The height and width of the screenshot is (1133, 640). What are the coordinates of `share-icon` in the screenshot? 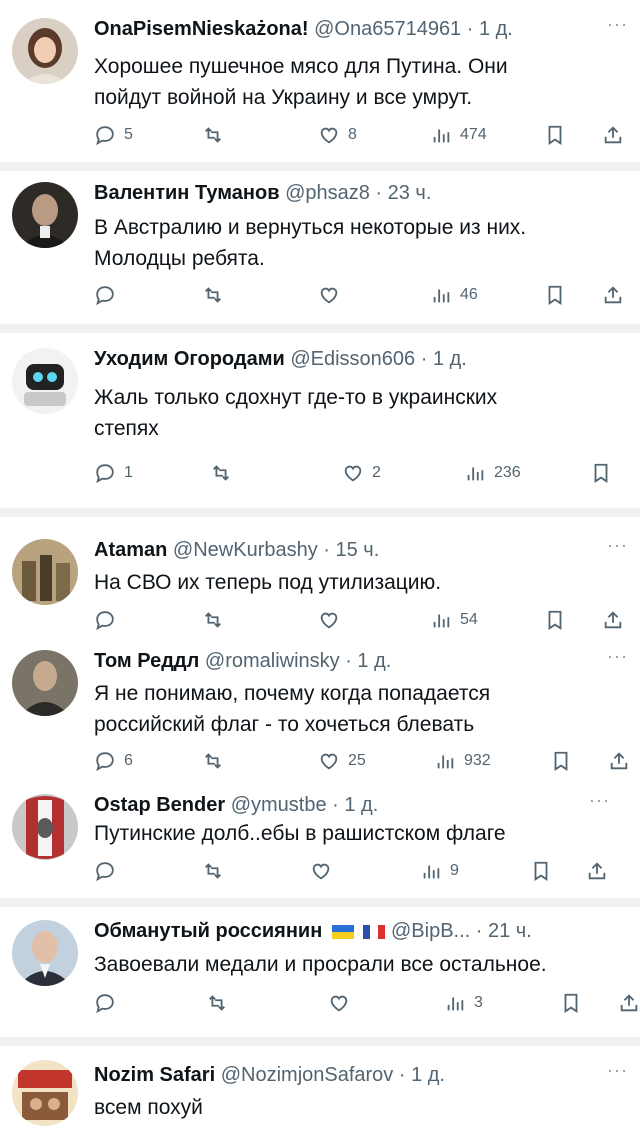 It's located at (613, 295).